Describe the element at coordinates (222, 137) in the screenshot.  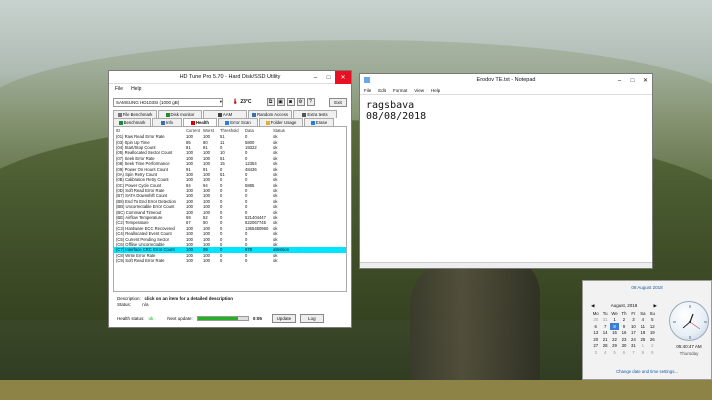
I see `cell-threshold: 51` at that location.